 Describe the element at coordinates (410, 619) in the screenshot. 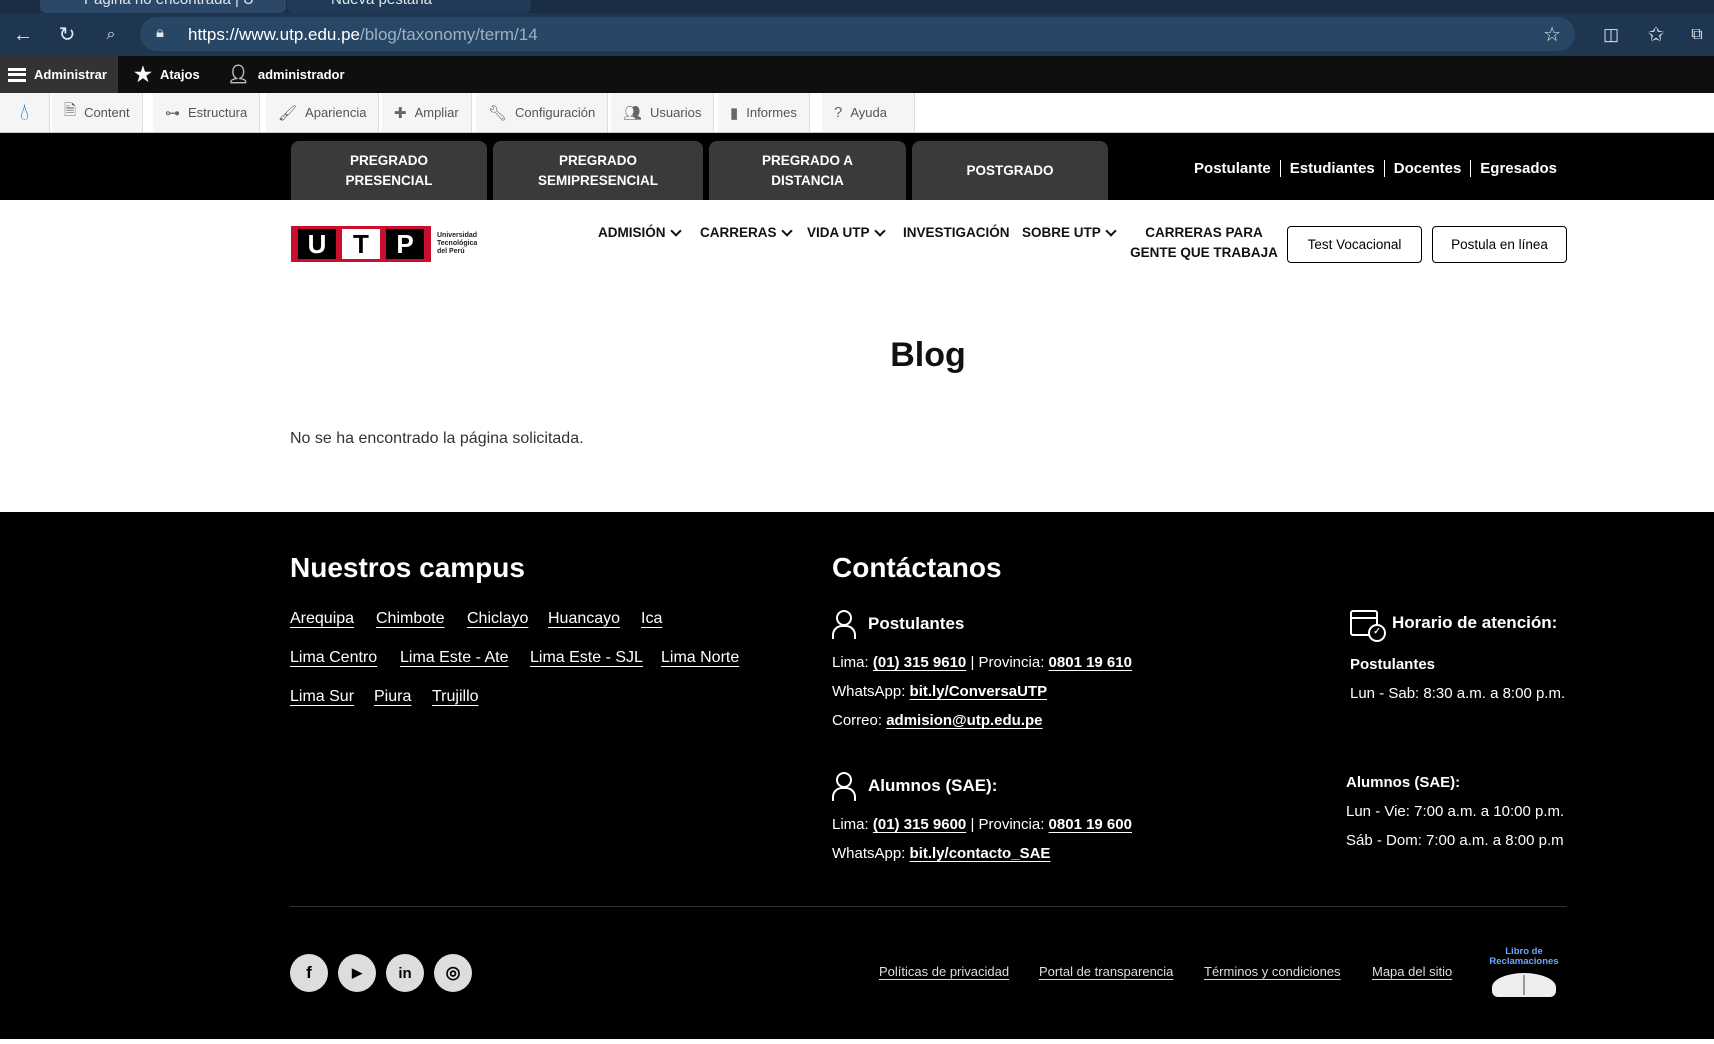

I see `campus-link: Chimbote` at that location.